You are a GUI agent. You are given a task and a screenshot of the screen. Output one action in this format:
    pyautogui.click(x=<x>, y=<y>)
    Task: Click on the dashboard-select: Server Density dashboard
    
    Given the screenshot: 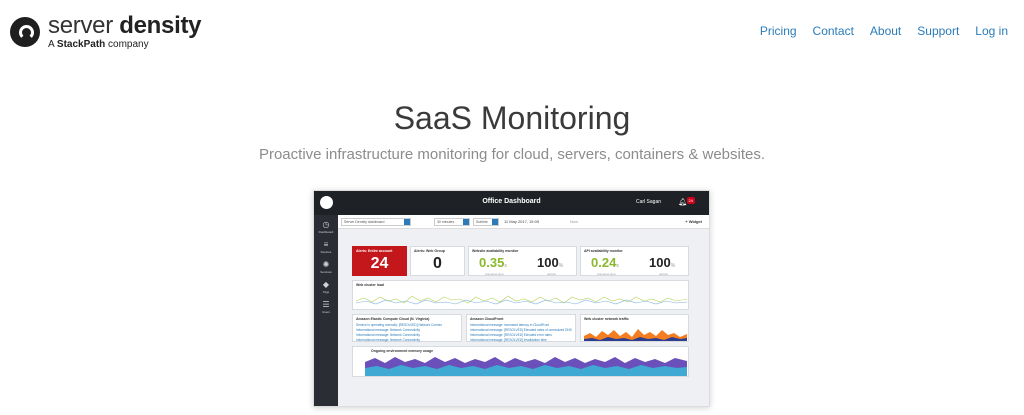 What is the action you would take?
    pyautogui.click(x=376, y=222)
    